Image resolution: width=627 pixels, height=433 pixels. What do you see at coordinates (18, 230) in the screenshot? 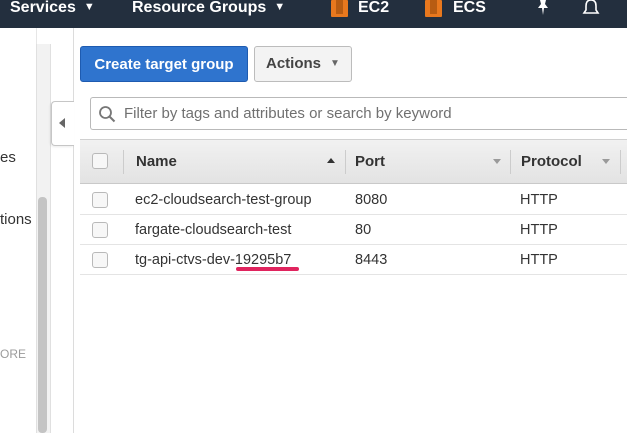
I see `sidebar: es tions ORE` at bounding box center [18, 230].